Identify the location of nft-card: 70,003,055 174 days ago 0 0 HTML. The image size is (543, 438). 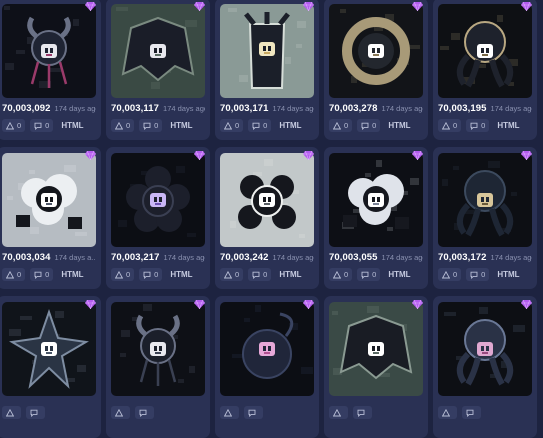
(376, 218).